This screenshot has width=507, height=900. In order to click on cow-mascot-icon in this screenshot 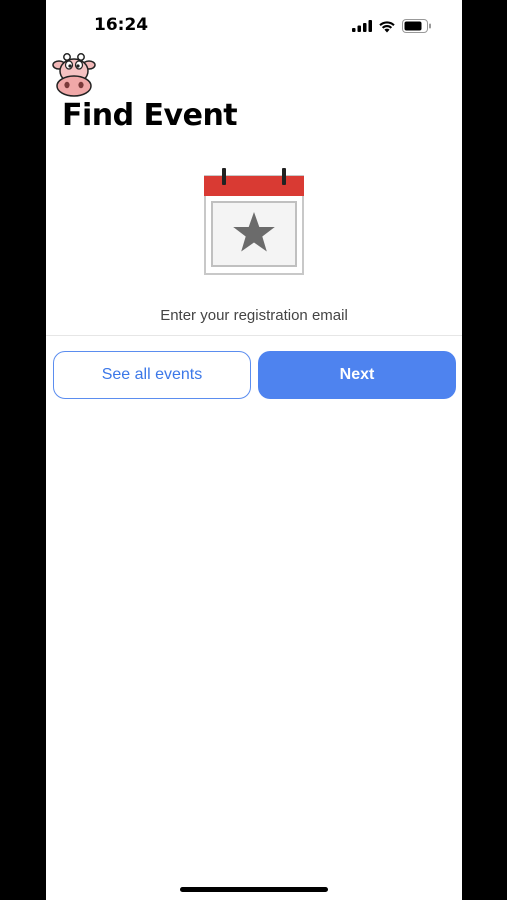, I will do `click(74, 75)`.